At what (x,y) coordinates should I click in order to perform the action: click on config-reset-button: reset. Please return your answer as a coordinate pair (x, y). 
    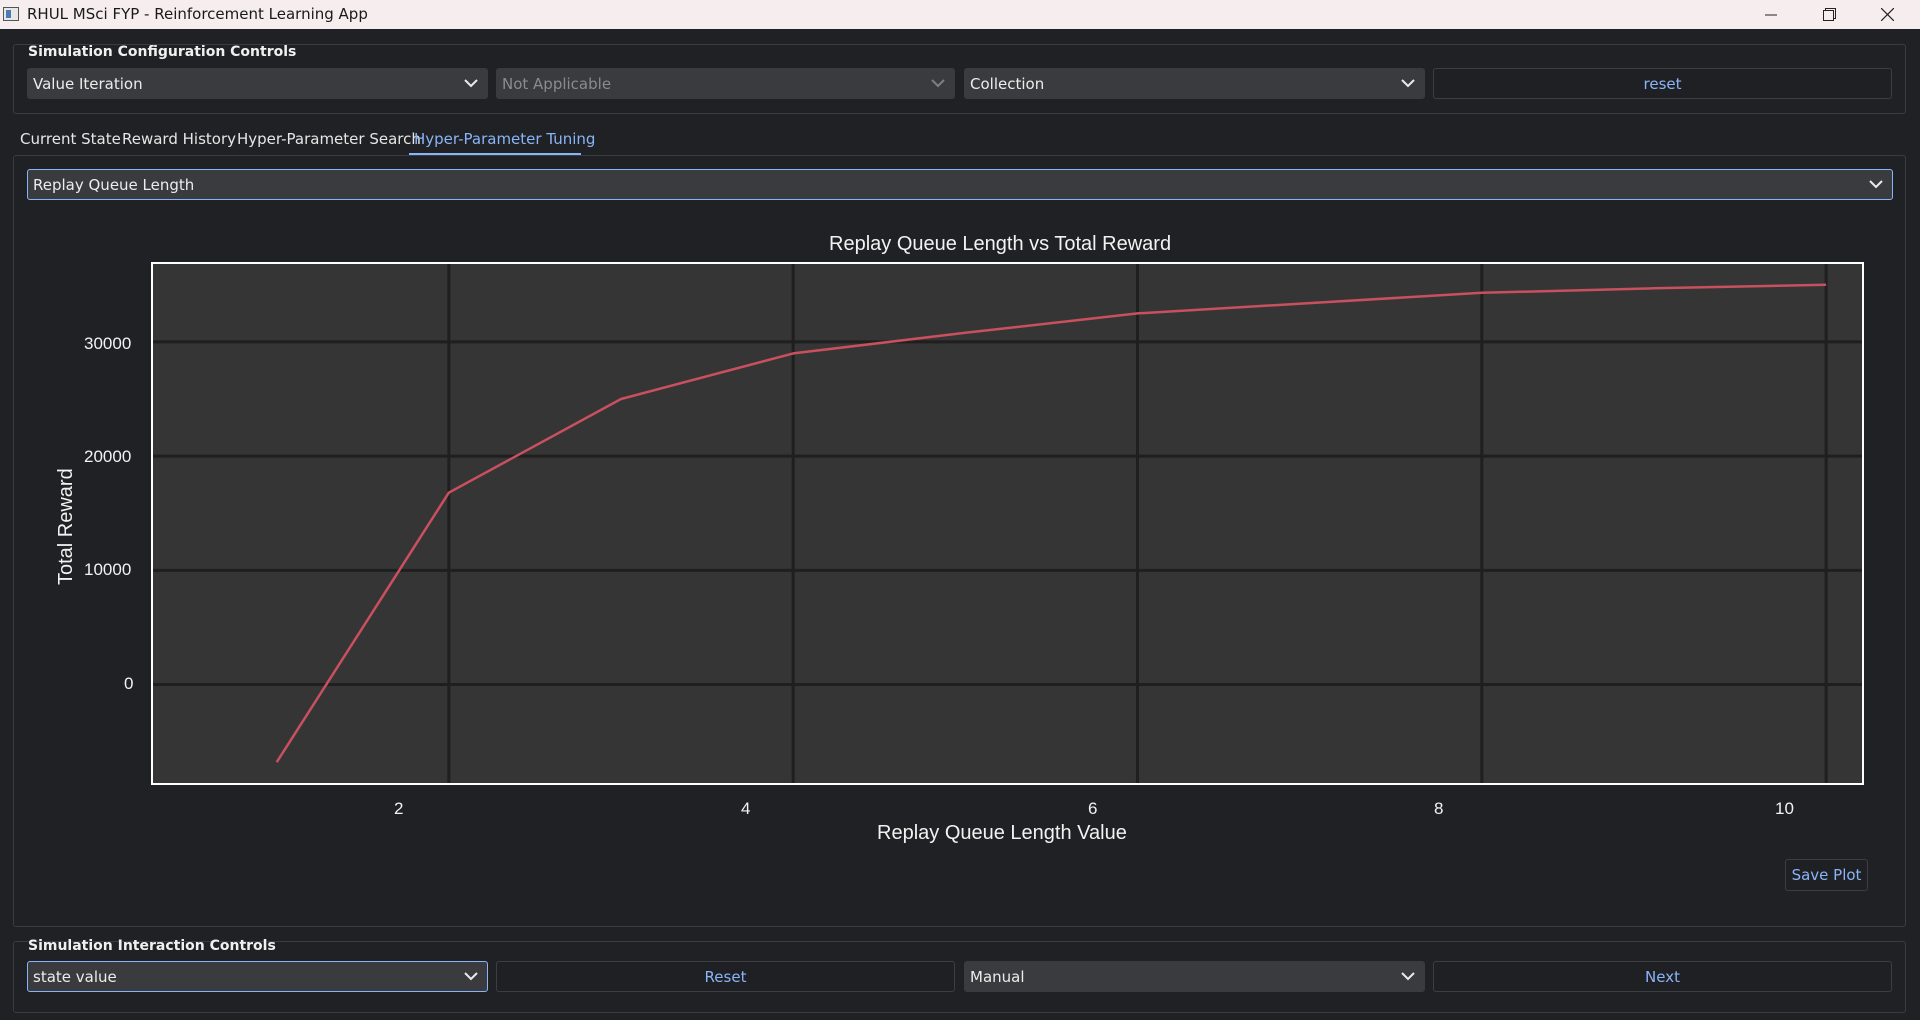
    Looking at the image, I should click on (1662, 83).